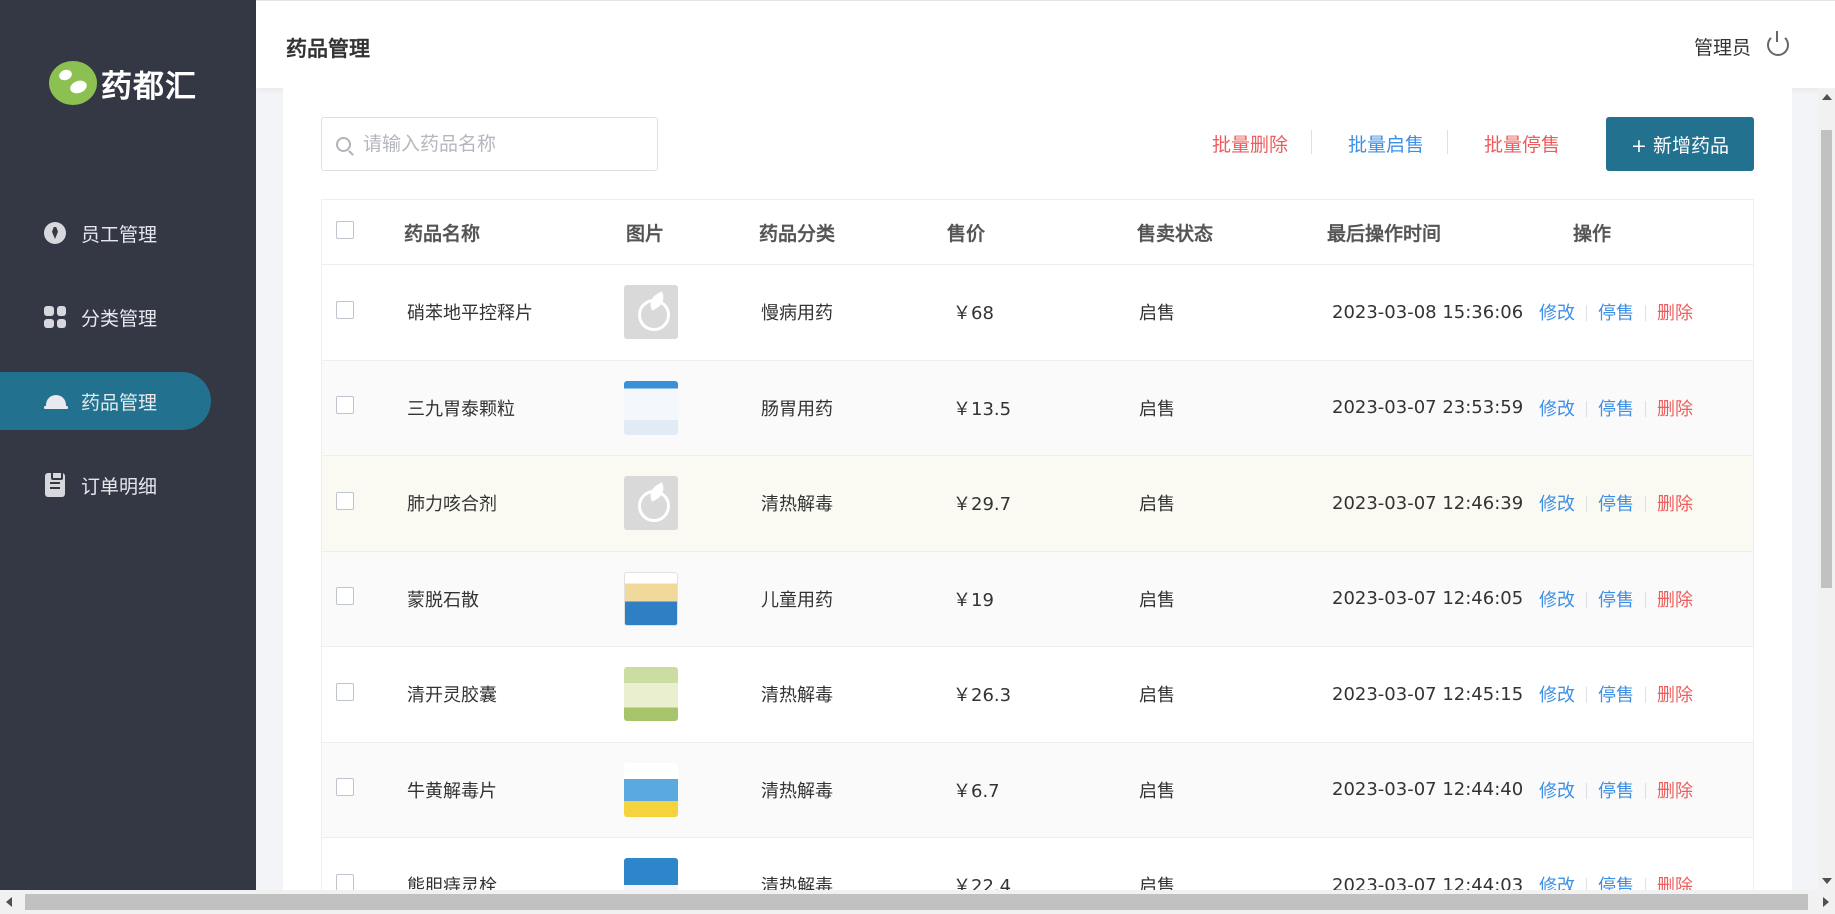 This screenshot has height=914, width=1835. What do you see at coordinates (1722, 46) in the screenshot?
I see `user-name: 管理员` at bounding box center [1722, 46].